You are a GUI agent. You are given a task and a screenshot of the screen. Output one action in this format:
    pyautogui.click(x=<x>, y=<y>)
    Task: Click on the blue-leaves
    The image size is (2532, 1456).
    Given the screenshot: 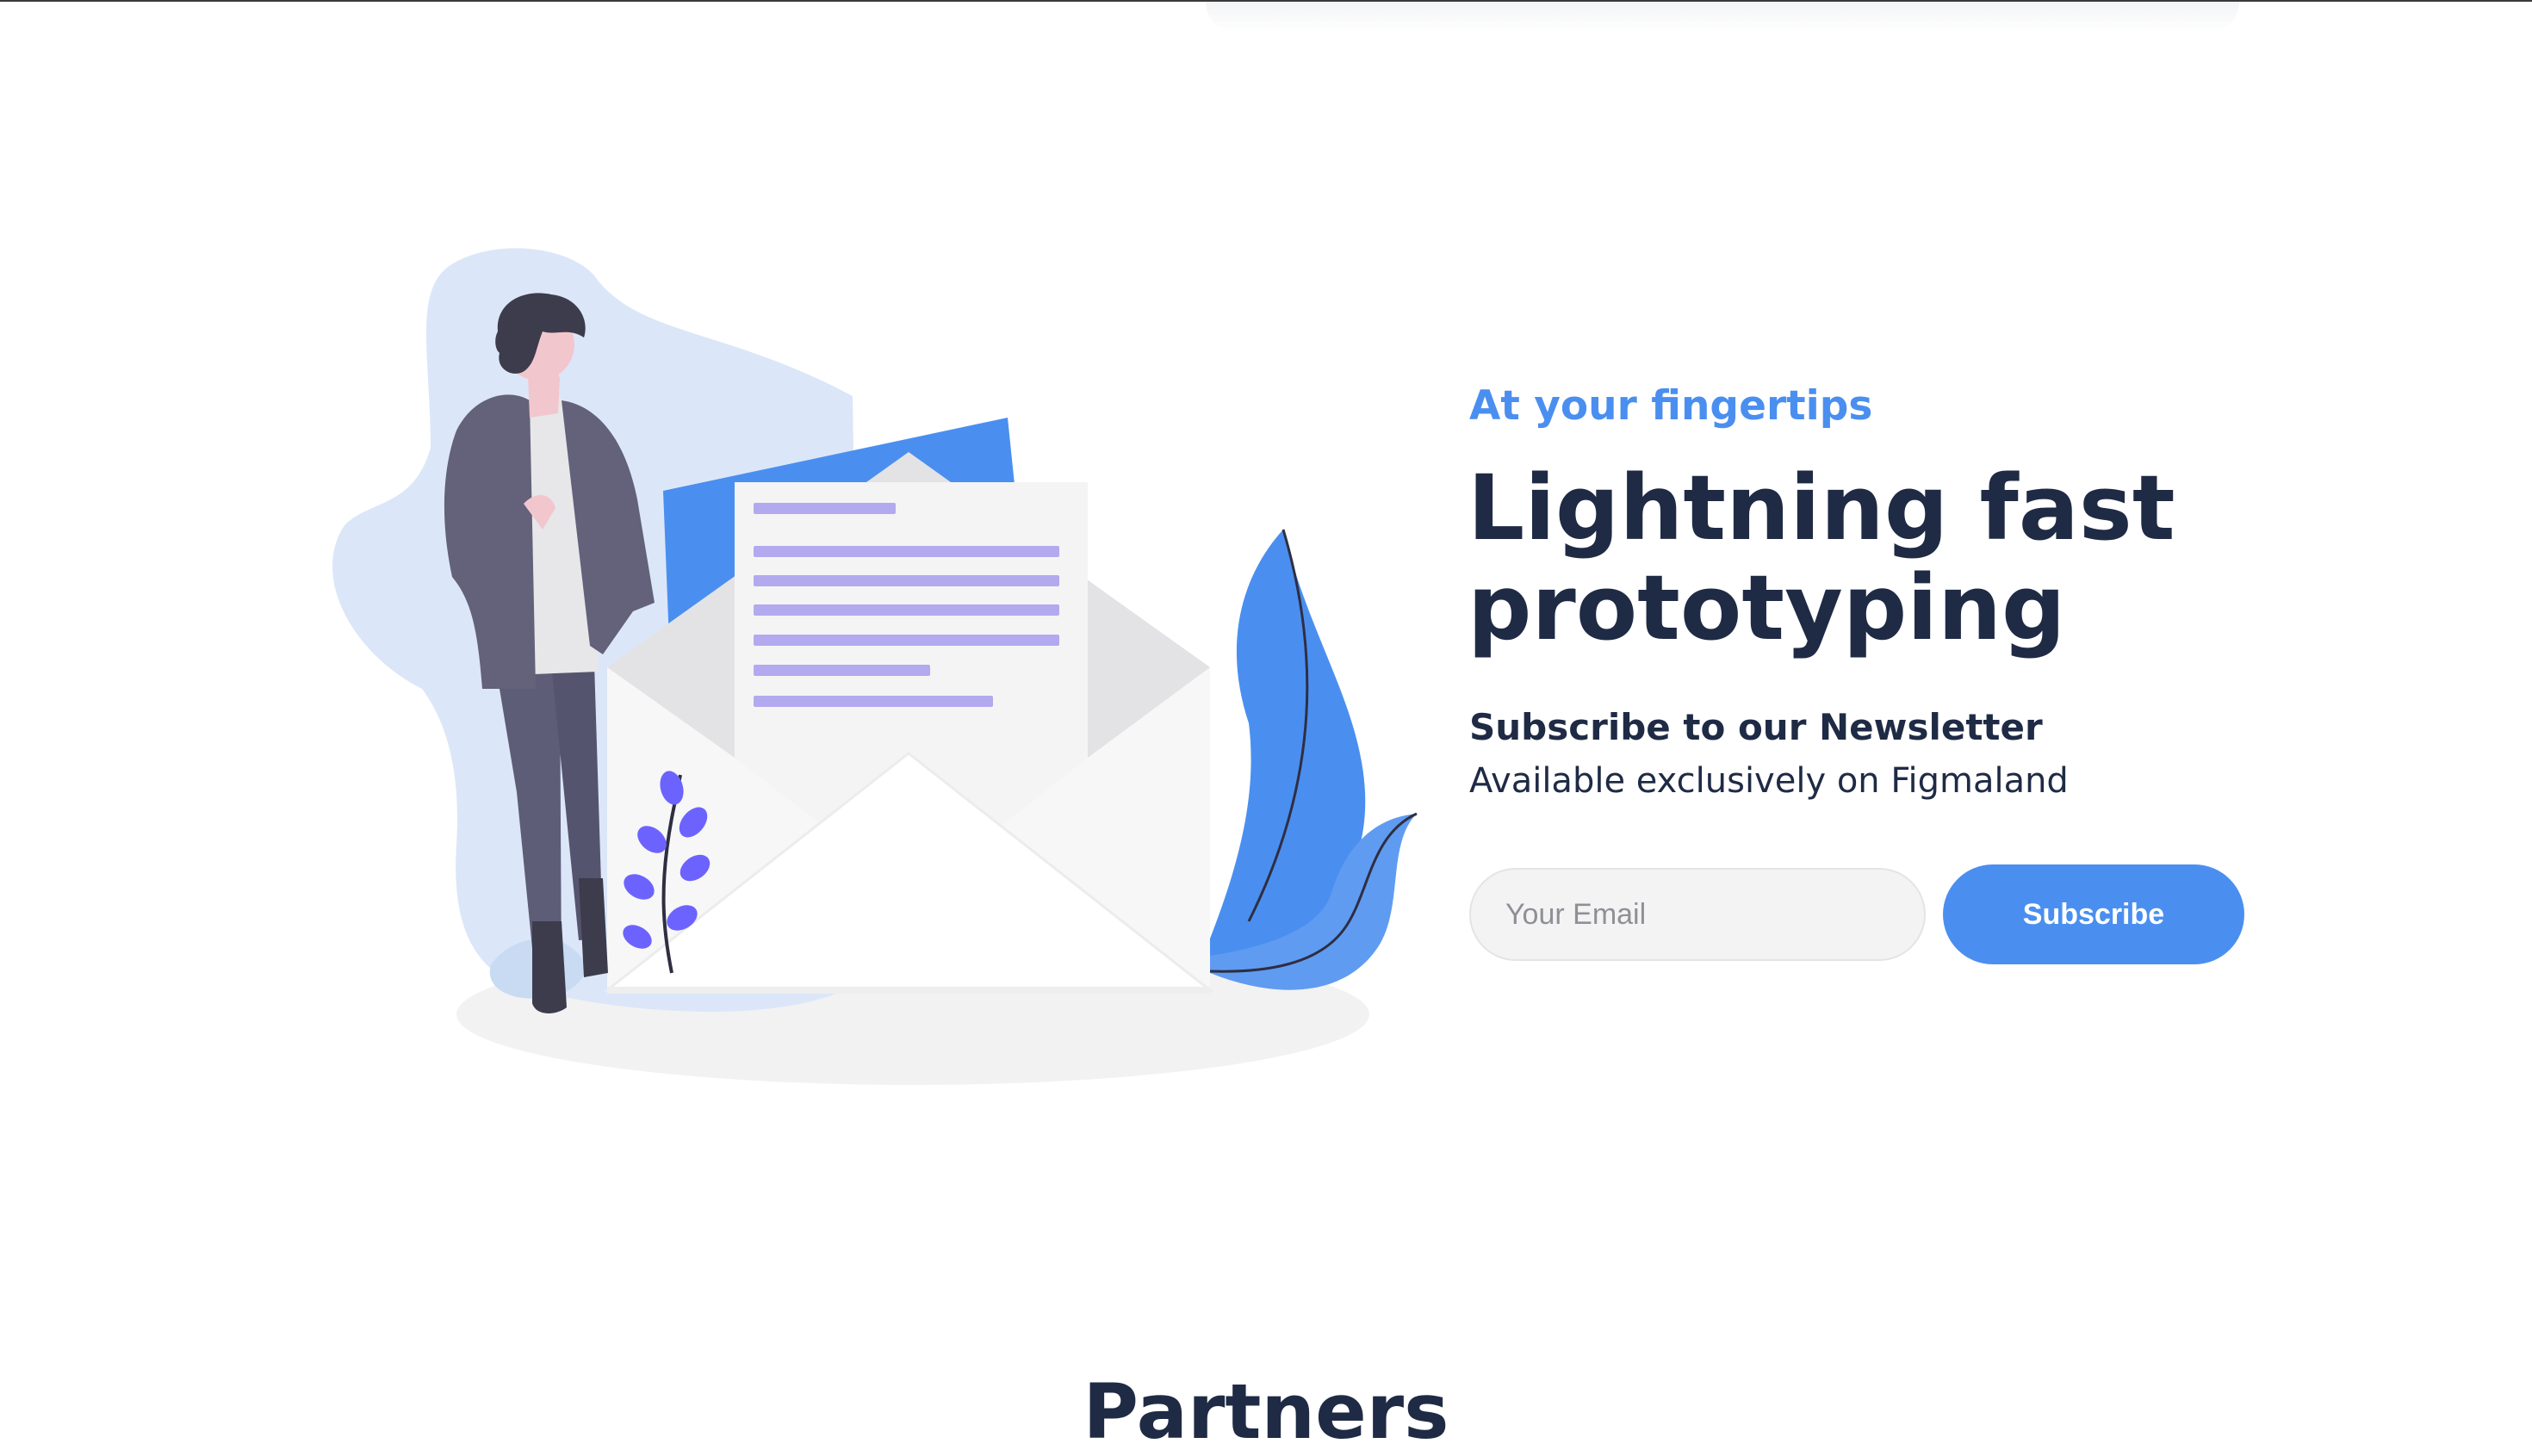 What is the action you would take?
    pyautogui.click(x=1314, y=759)
    